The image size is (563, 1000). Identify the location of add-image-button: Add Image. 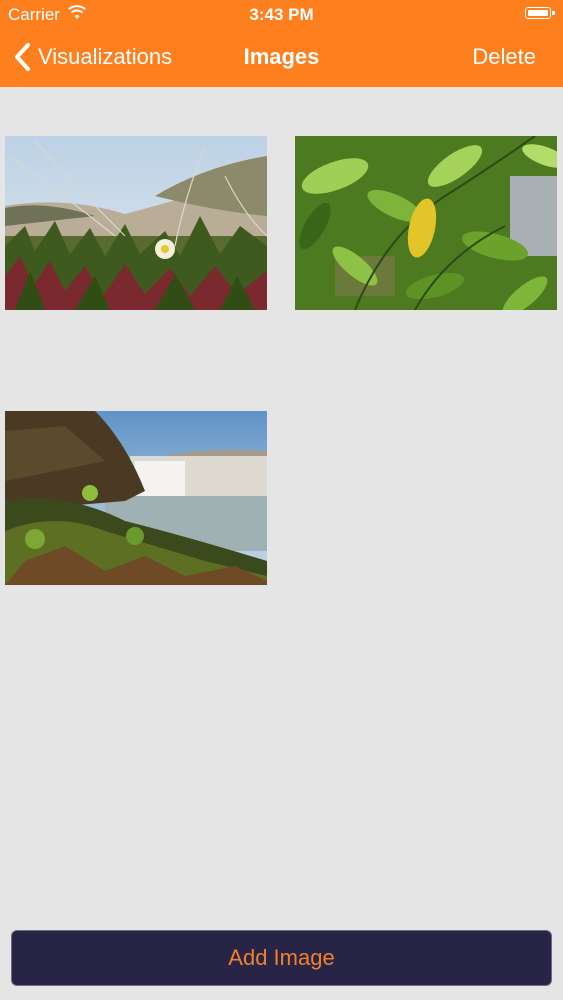
(281, 958).